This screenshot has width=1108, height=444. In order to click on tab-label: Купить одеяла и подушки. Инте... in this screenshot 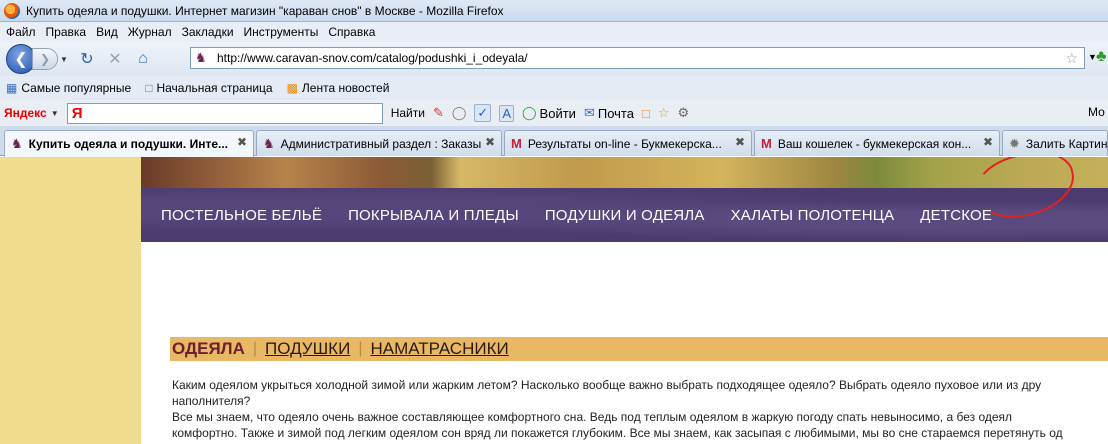, I will do `click(128, 144)`.